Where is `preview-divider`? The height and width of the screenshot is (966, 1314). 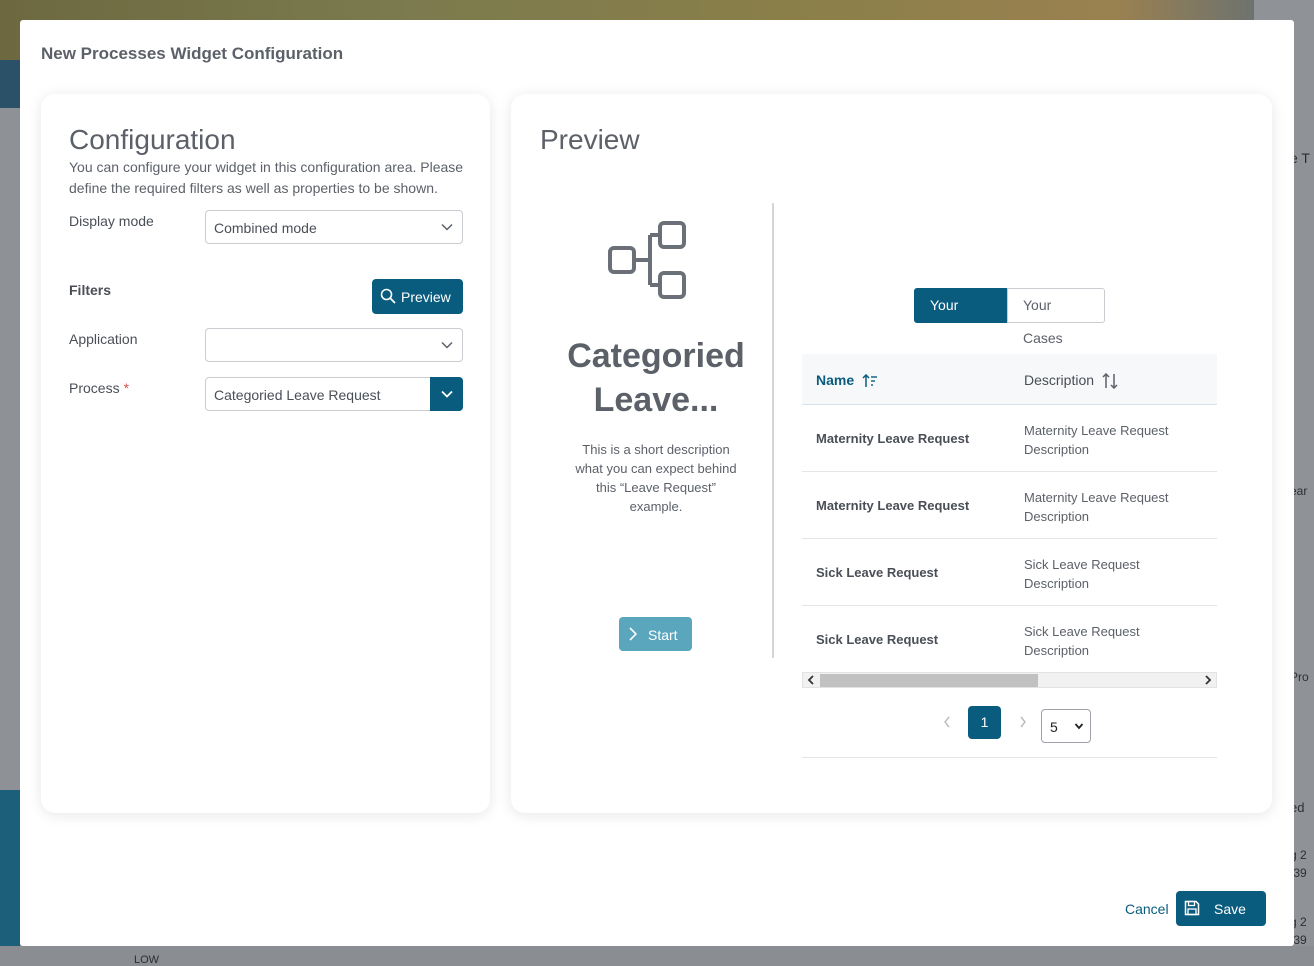
preview-divider is located at coordinates (773, 430).